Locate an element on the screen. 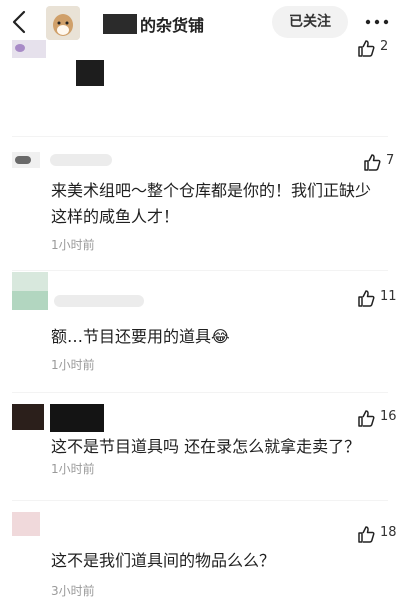  comment-text: 来美术组吧～整个仓库都是你的！我们正缺少这样的咸鱼人才！ is located at coordinates (211, 203).